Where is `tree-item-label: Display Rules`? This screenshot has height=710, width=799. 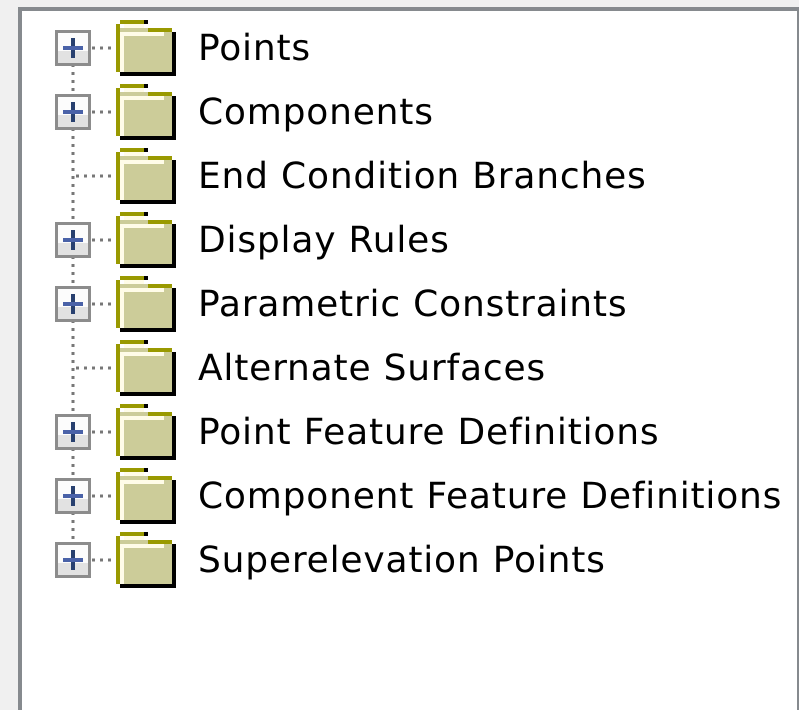
tree-item-label: Display Rules is located at coordinates (324, 240).